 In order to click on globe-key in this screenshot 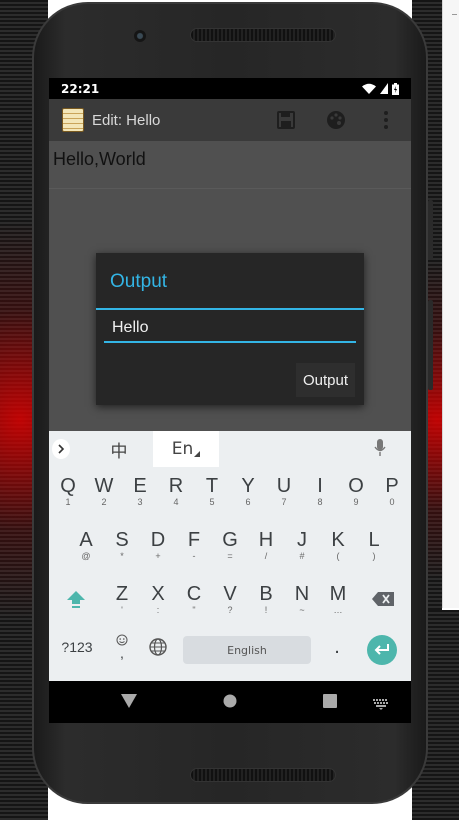, I will do `click(158, 647)`.